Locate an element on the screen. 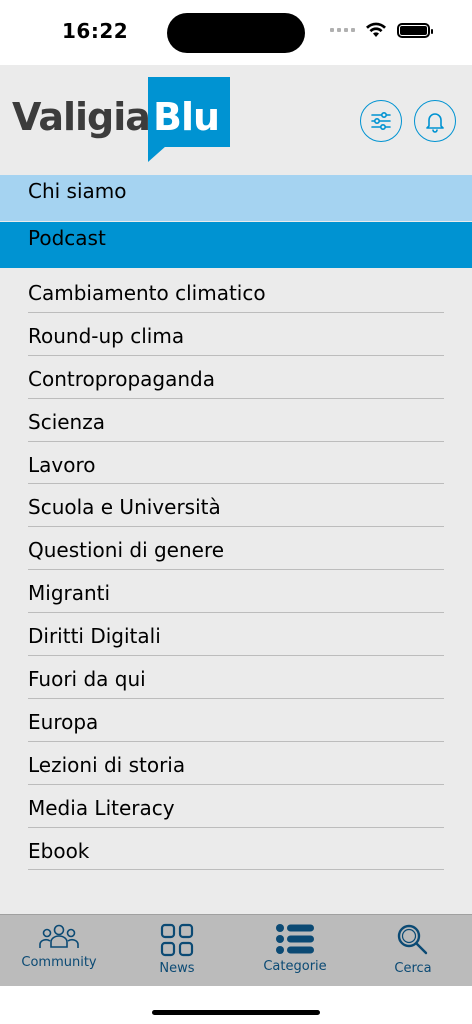 This screenshot has height=1024, width=472. bell-icon is located at coordinates (435, 123).